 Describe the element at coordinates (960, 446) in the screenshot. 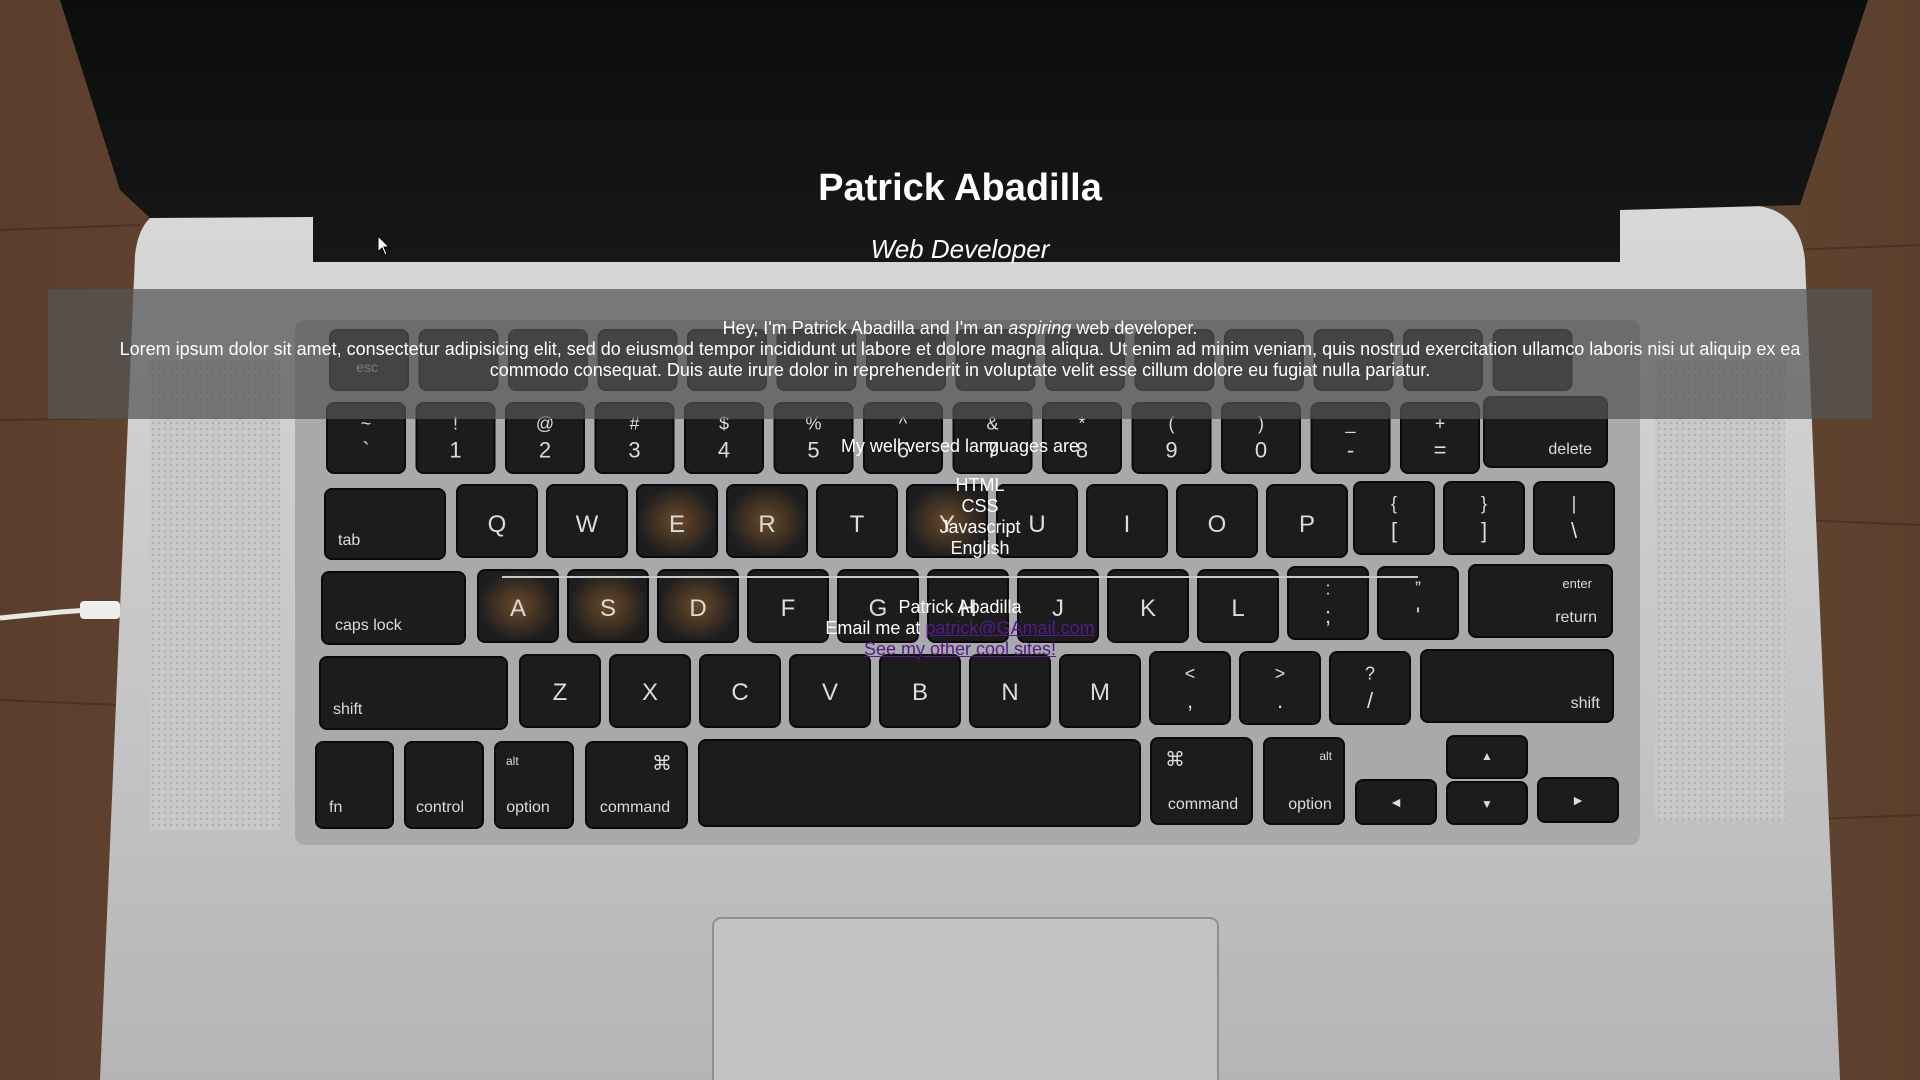

I see `languages-heading: My well versed languages are` at that location.